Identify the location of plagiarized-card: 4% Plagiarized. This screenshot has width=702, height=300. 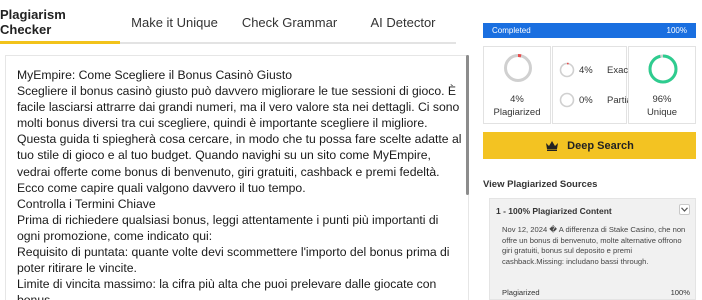
(517, 85).